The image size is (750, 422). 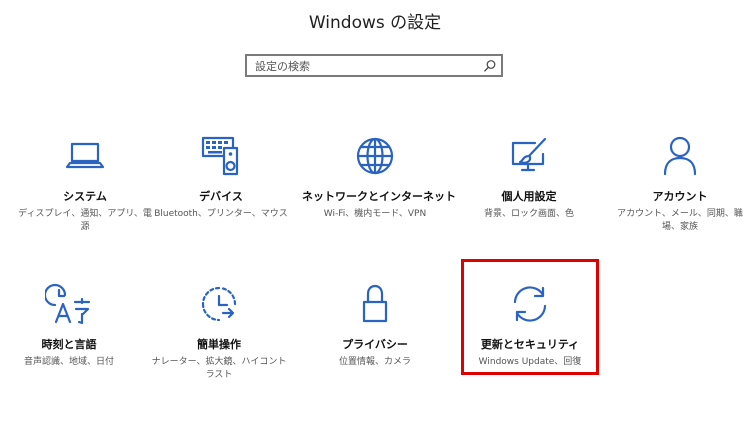 What do you see at coordinates (379, 176) in the screenshot?
I see `tile-network: ネットワークとインターネット Wi-Fi、機内モード、VPN` at bounding box center [379, 176].